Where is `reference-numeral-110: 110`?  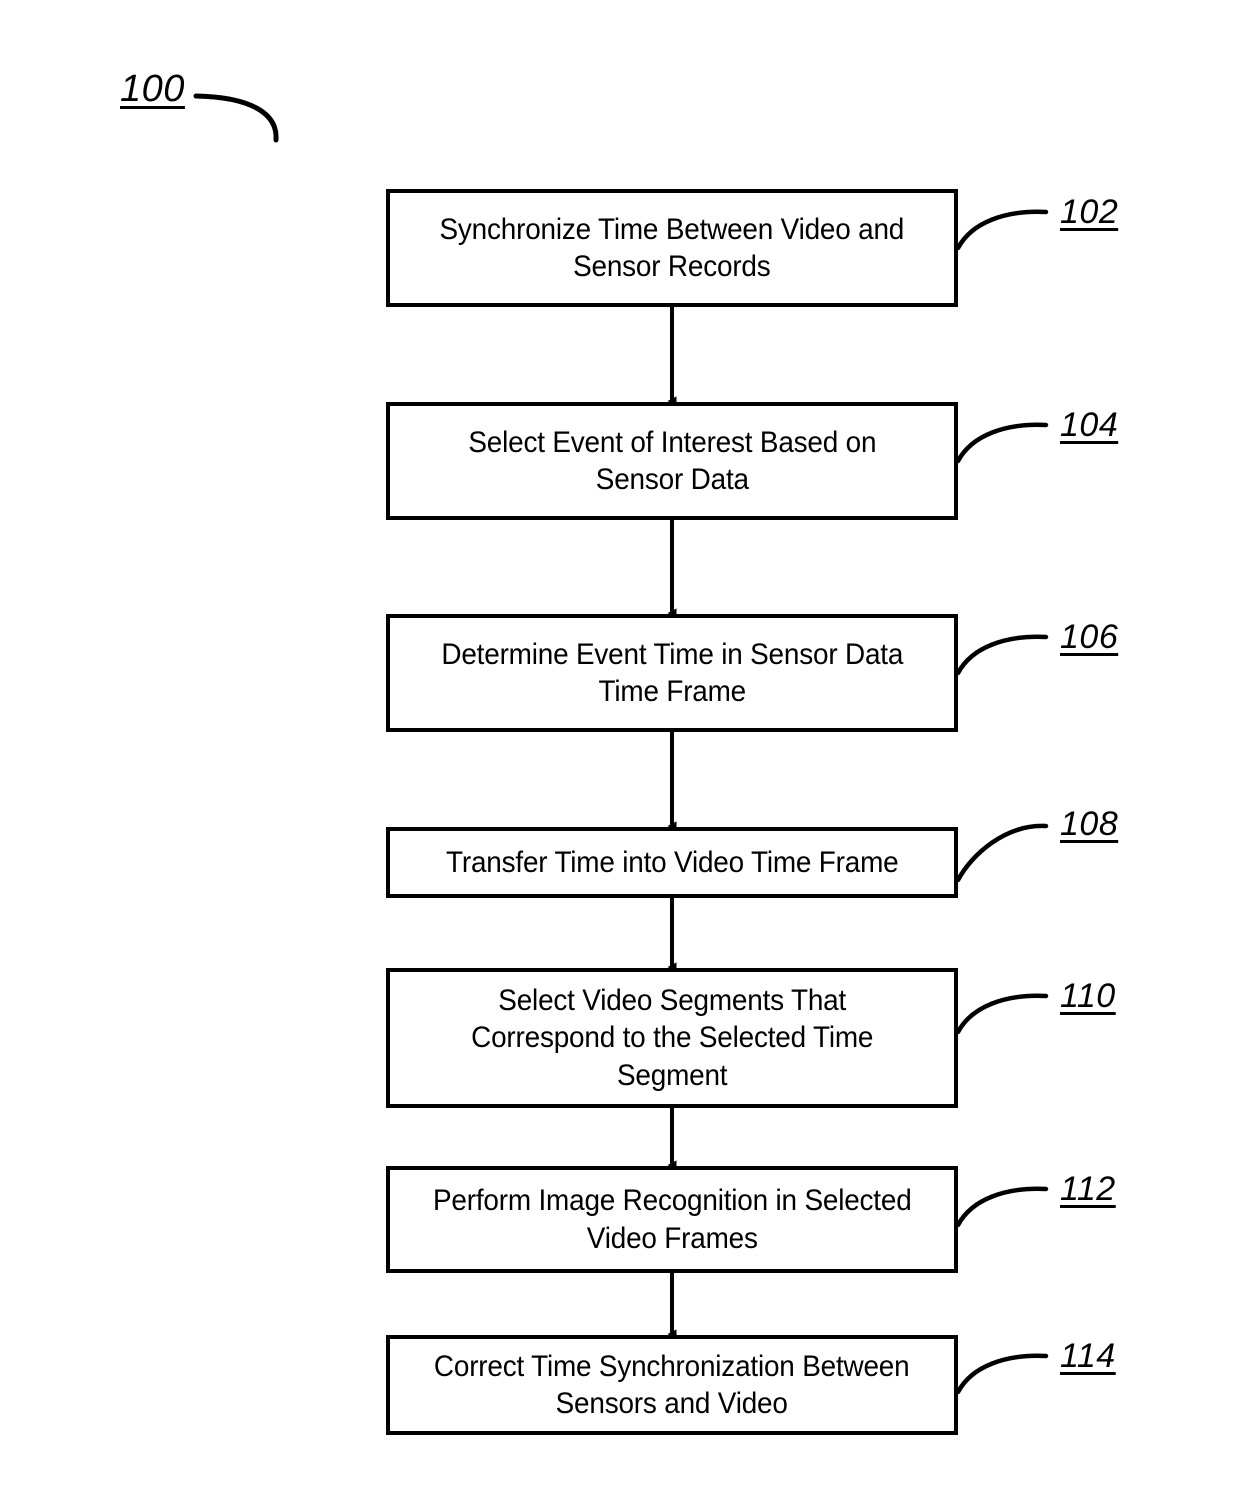 reference-numeral-110: 110 is located at coordinates (1088, 996).